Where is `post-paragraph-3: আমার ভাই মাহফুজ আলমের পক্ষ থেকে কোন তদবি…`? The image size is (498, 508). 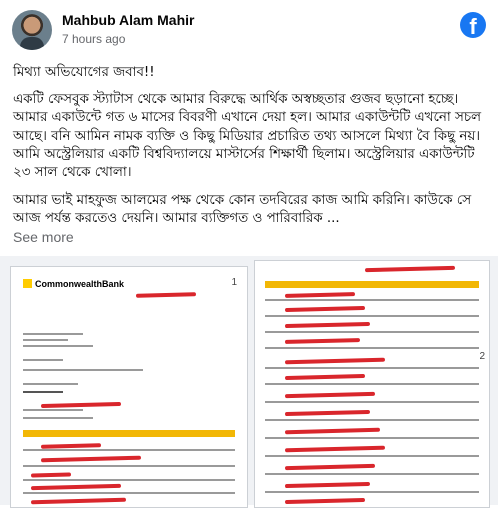 post-paragraph-3: আমার ভাই মাহফুজ আলমের পক্ষ থেকে কোন তদবি… is located at coordinates (242, 210).